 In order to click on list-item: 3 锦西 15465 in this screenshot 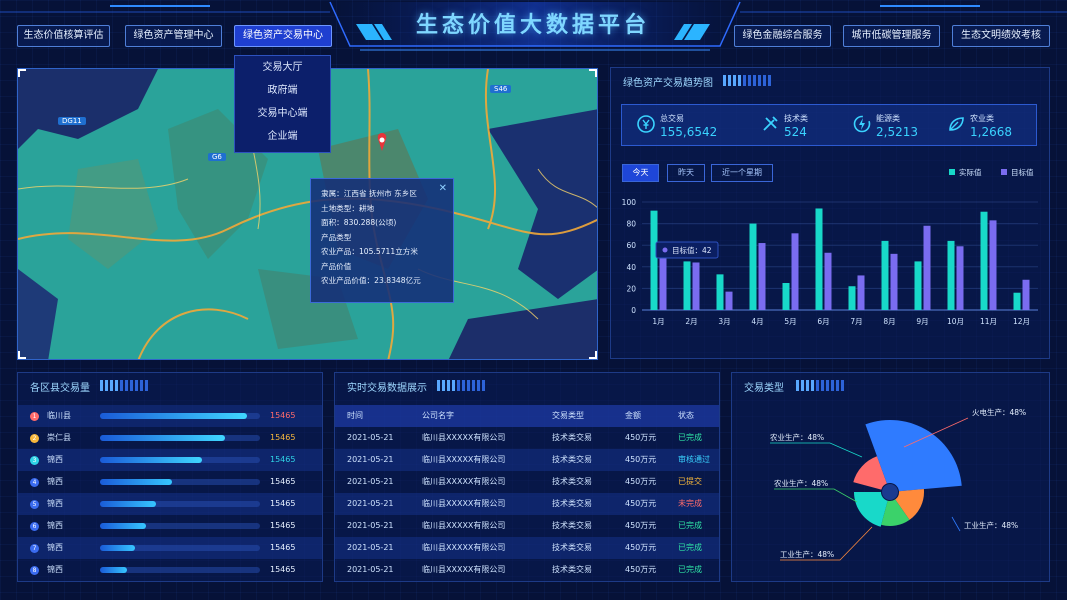, I will do `click(170, 460)`.